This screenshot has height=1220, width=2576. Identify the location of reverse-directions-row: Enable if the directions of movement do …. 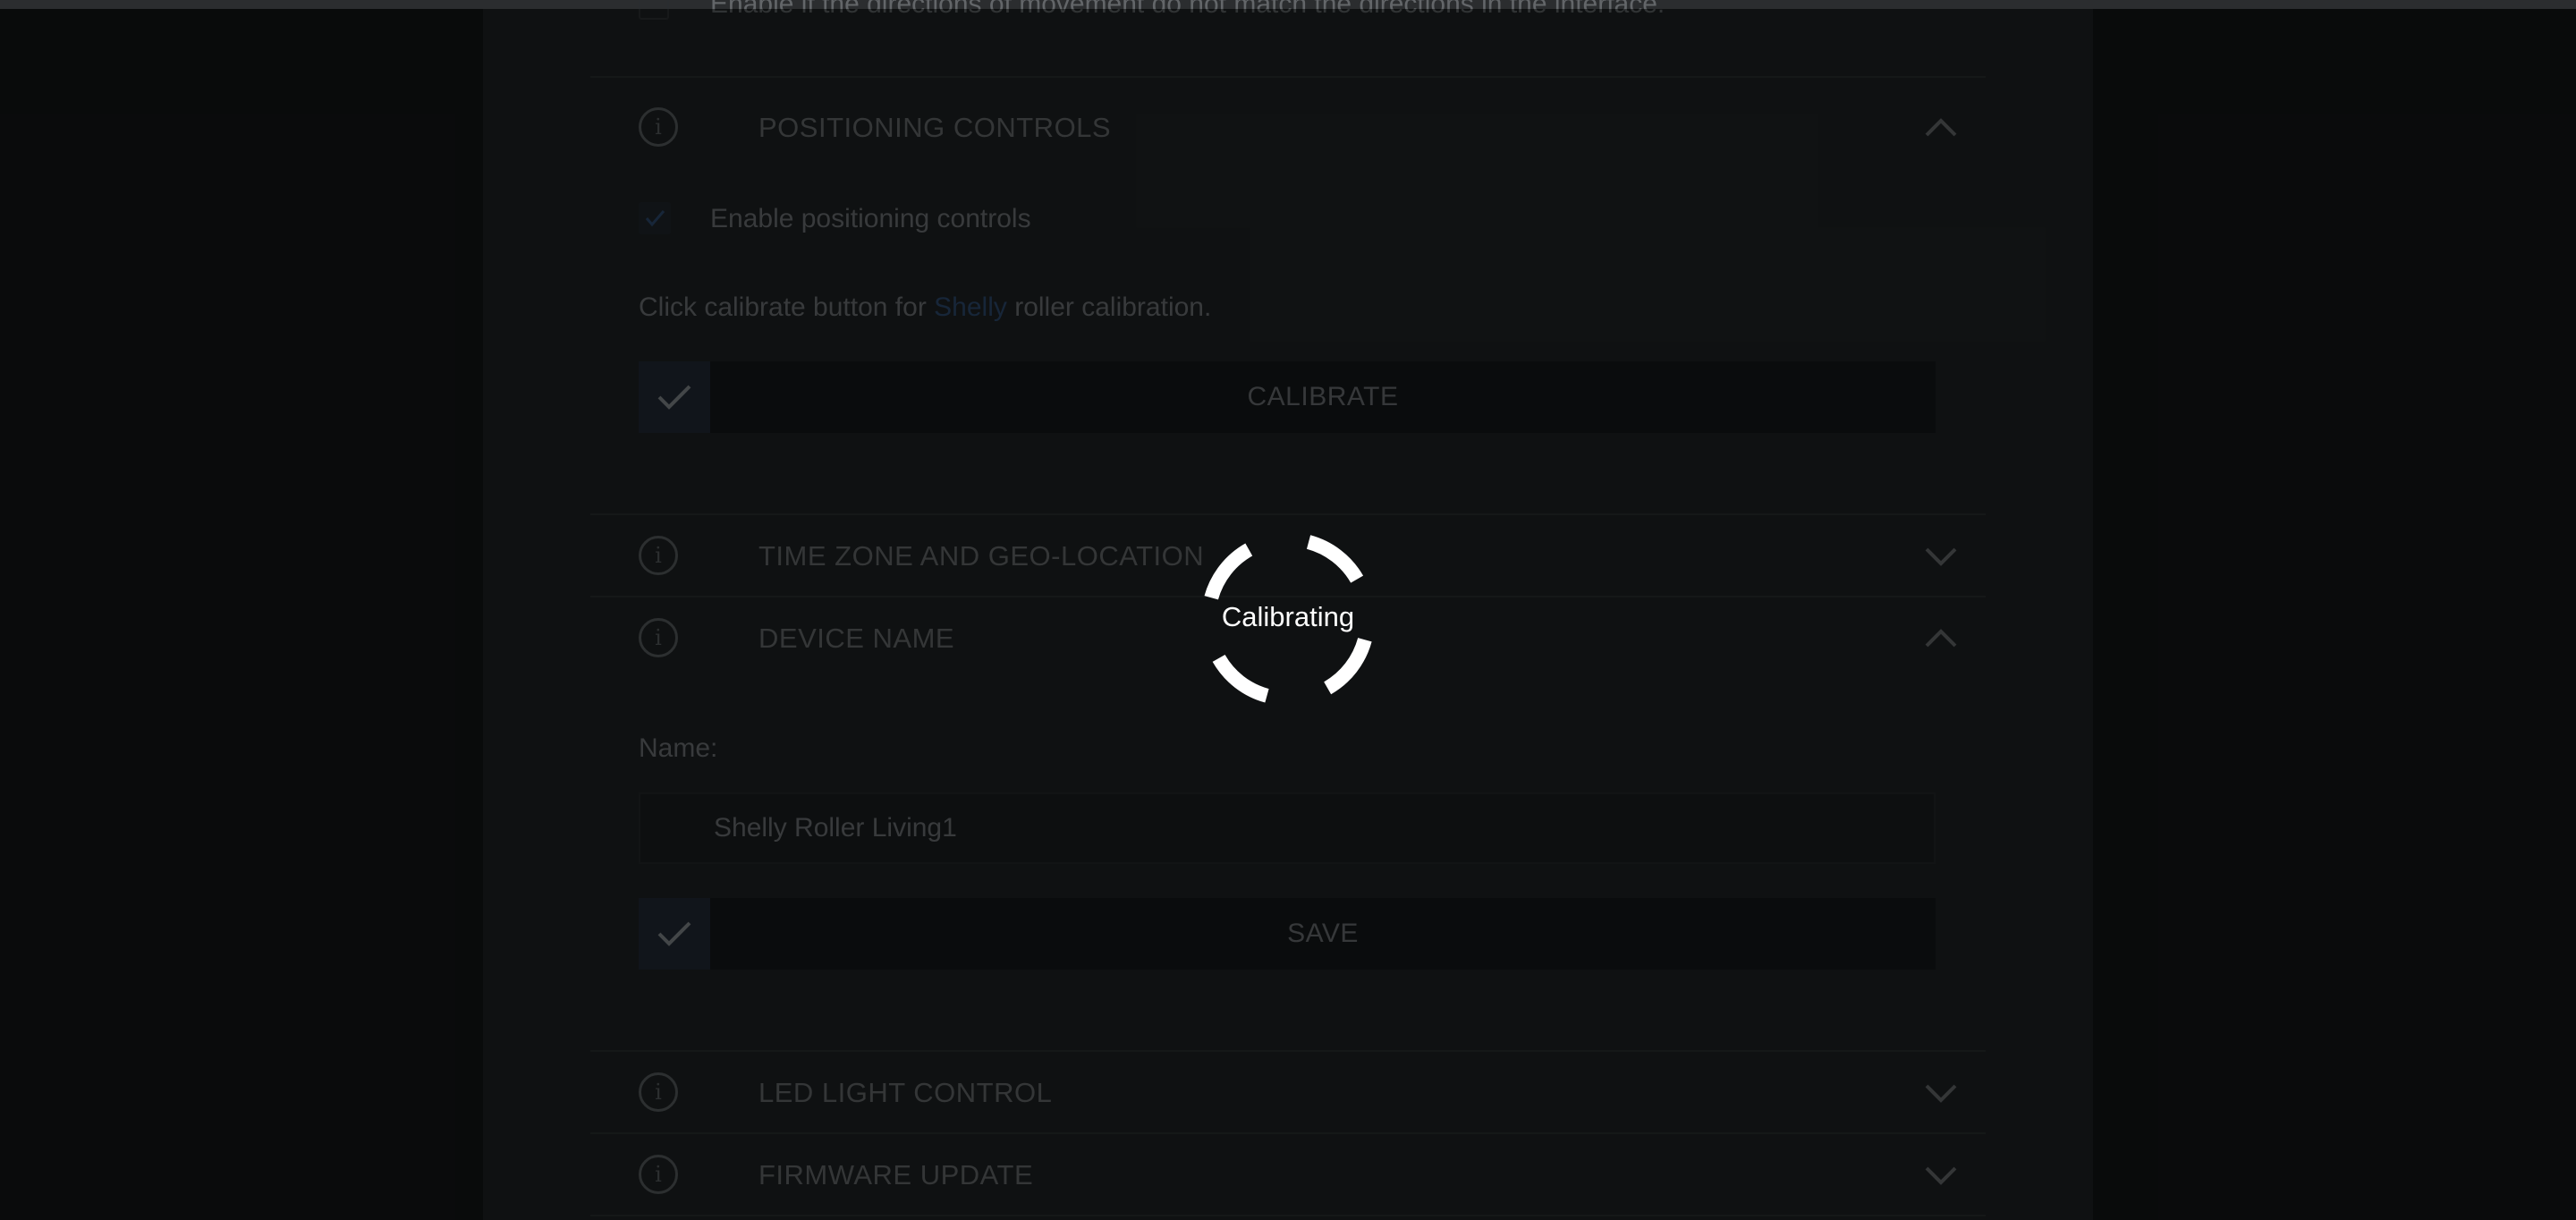
(1288, 17).